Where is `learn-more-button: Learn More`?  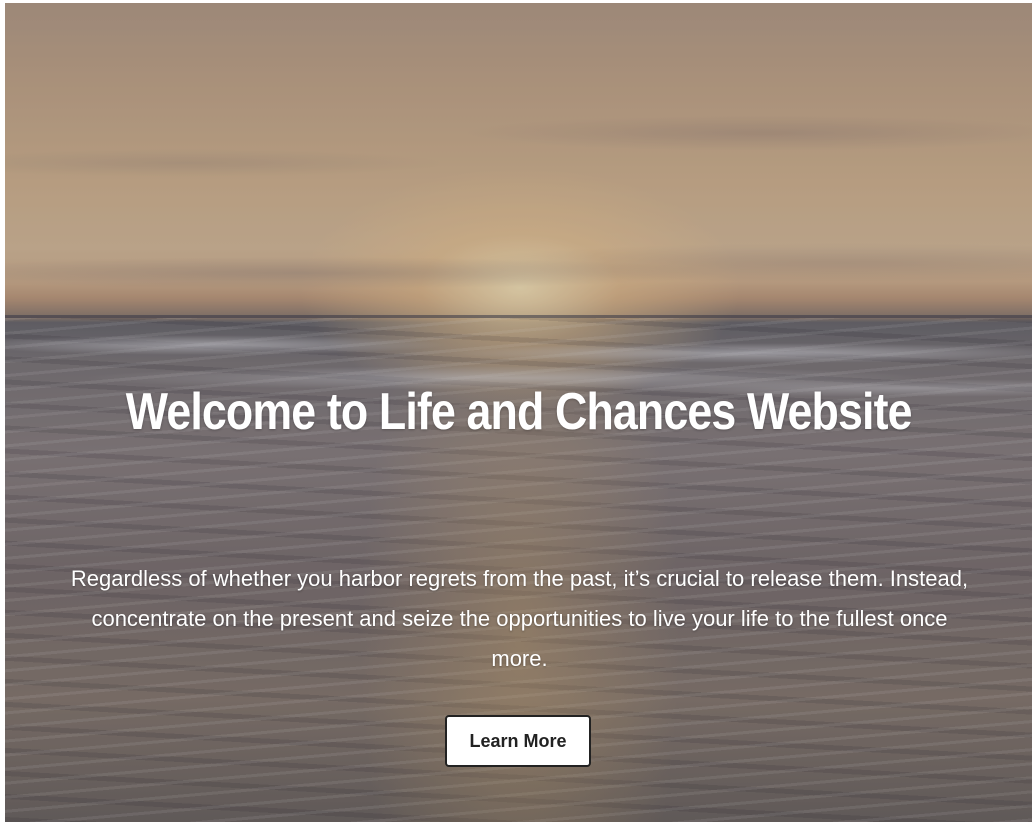
learn-more-button: Learn More is located at coordinates (518, 741).